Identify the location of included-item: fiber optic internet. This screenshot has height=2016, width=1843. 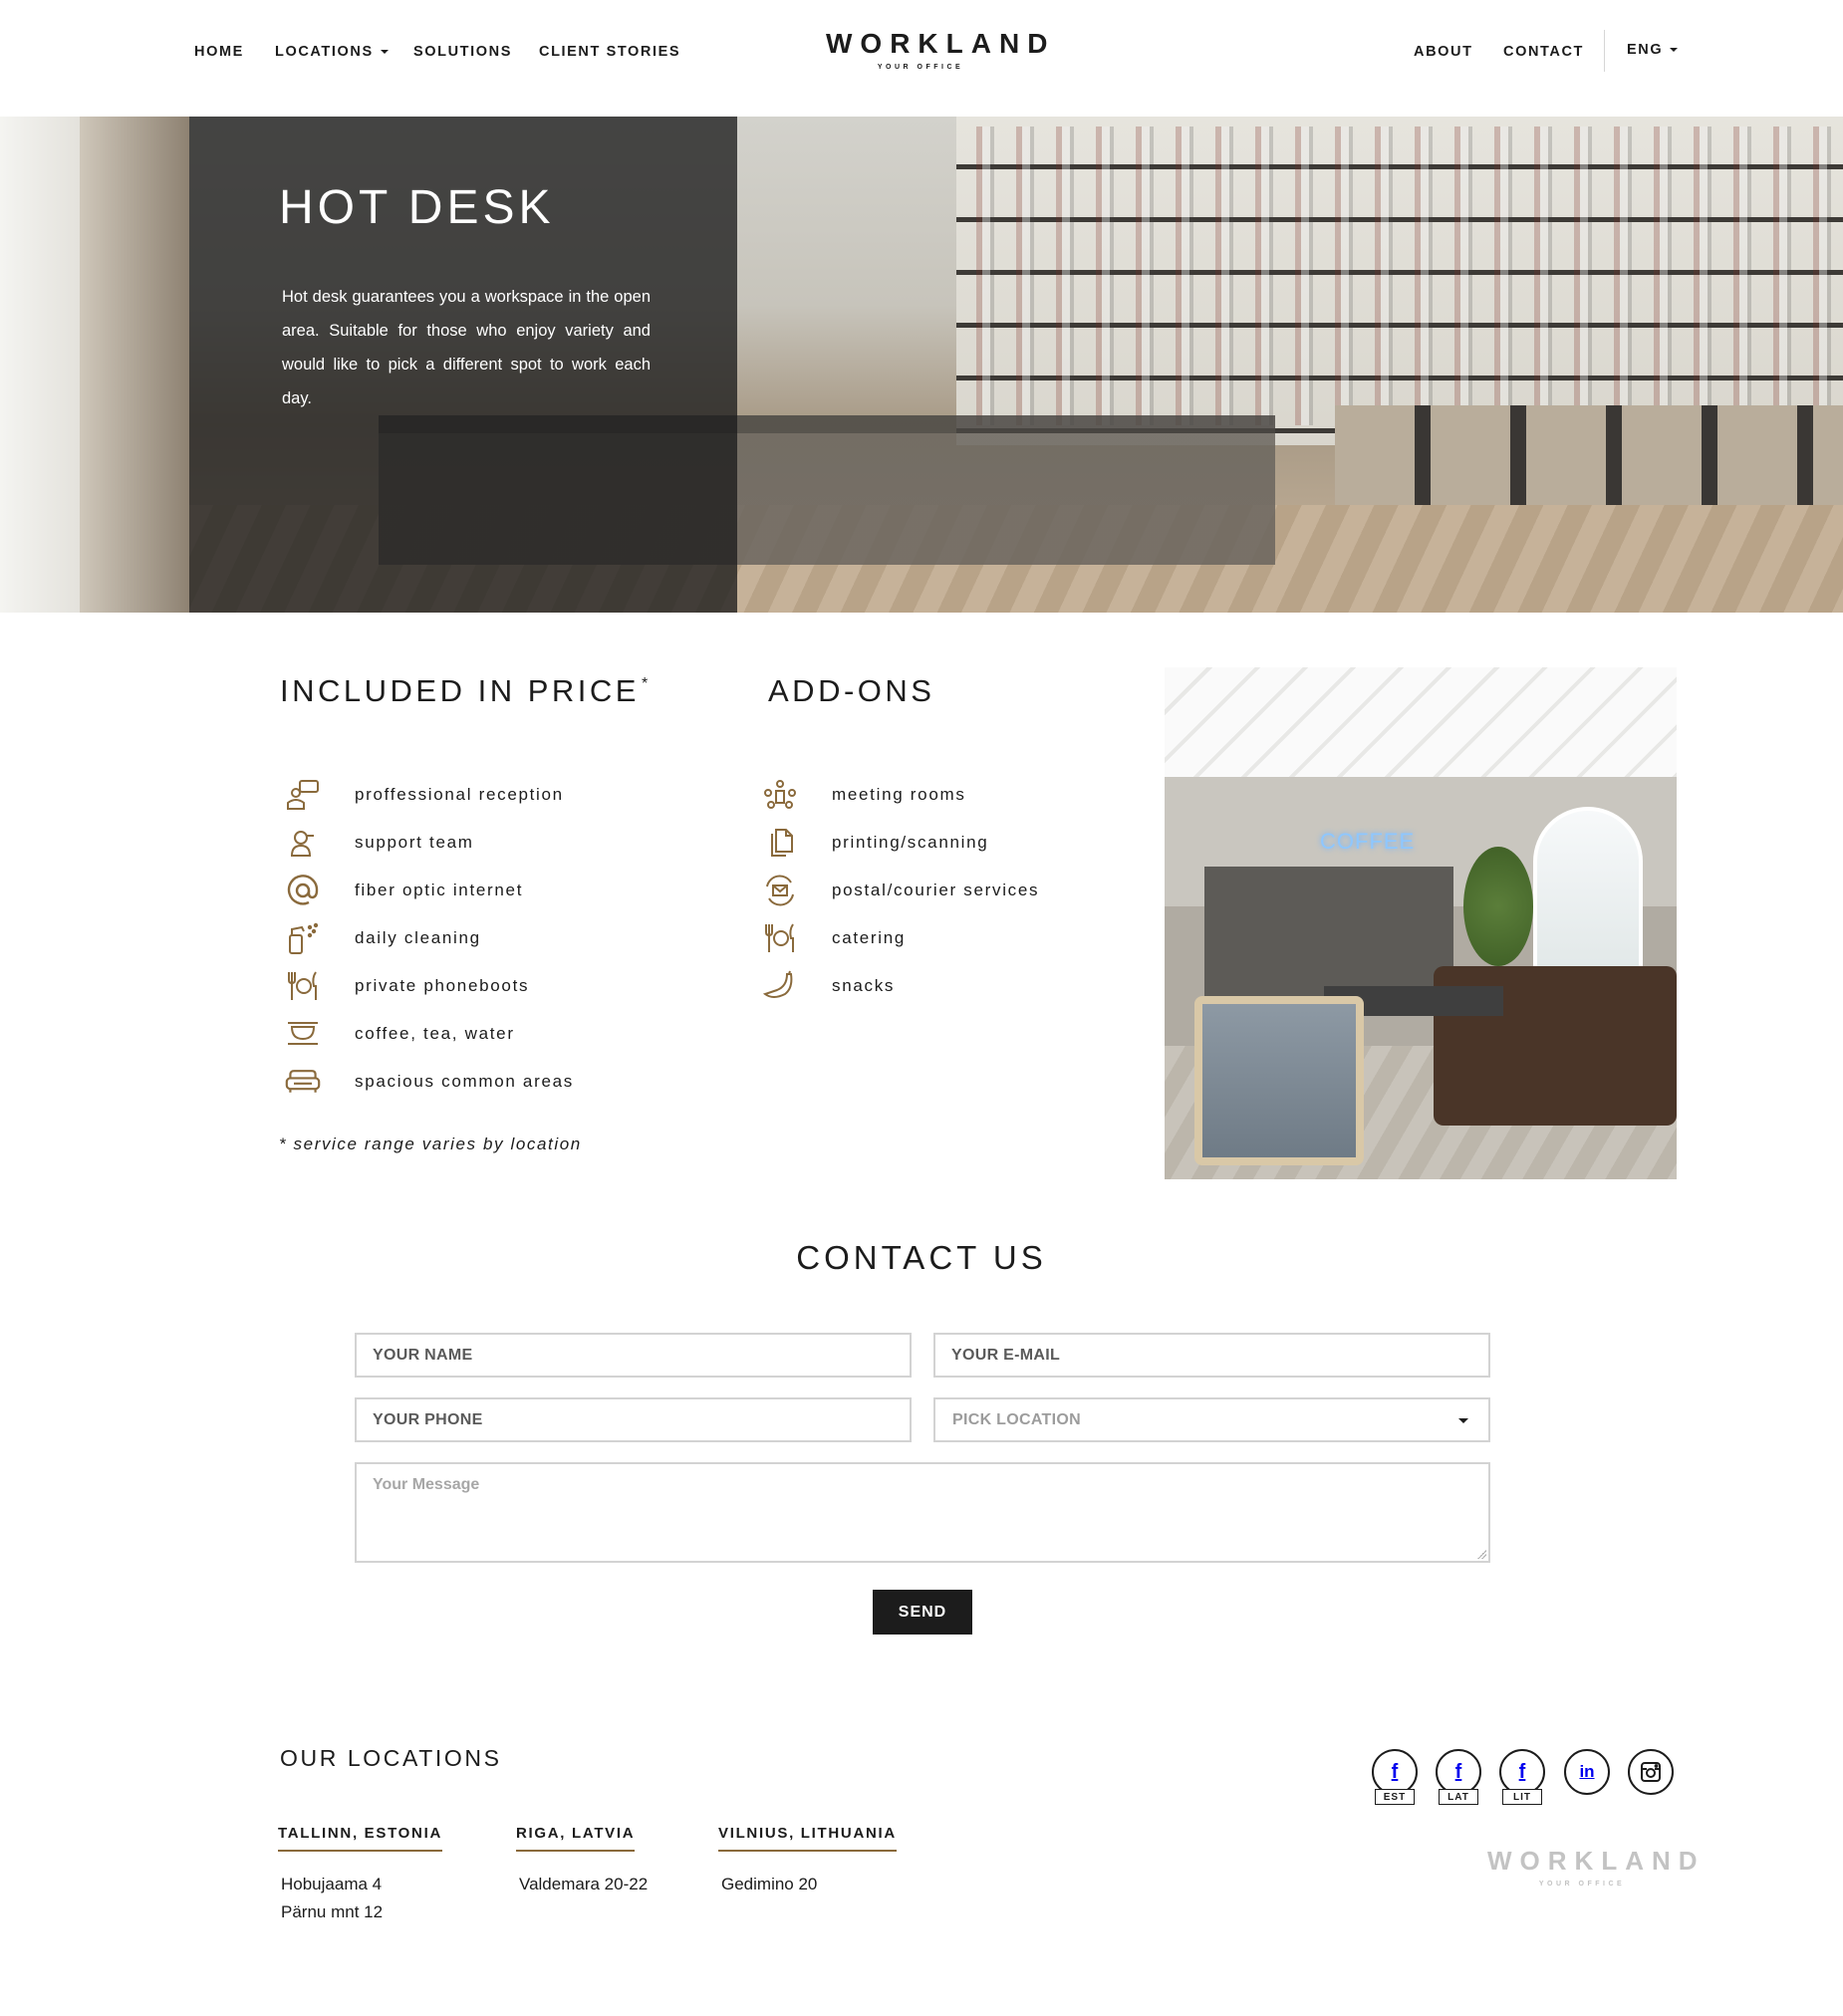
(404, 890).